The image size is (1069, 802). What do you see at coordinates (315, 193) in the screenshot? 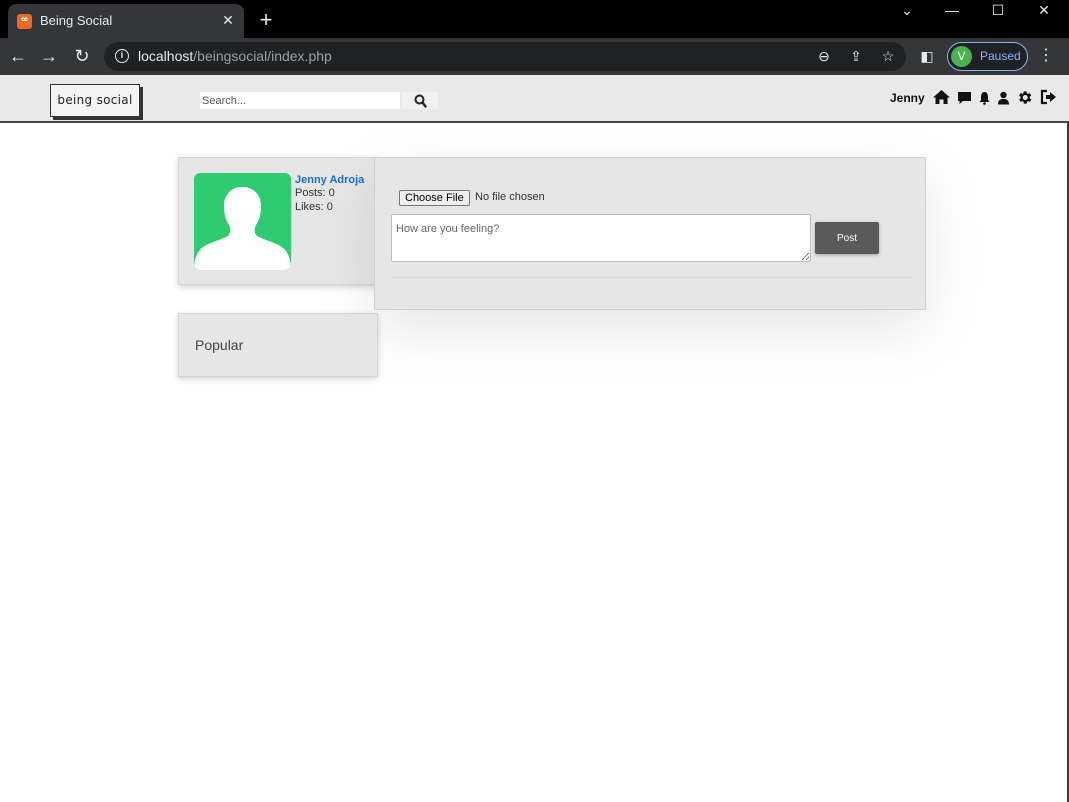
I see `posts-count: Posts: 0` at bounding box center [315, 193].